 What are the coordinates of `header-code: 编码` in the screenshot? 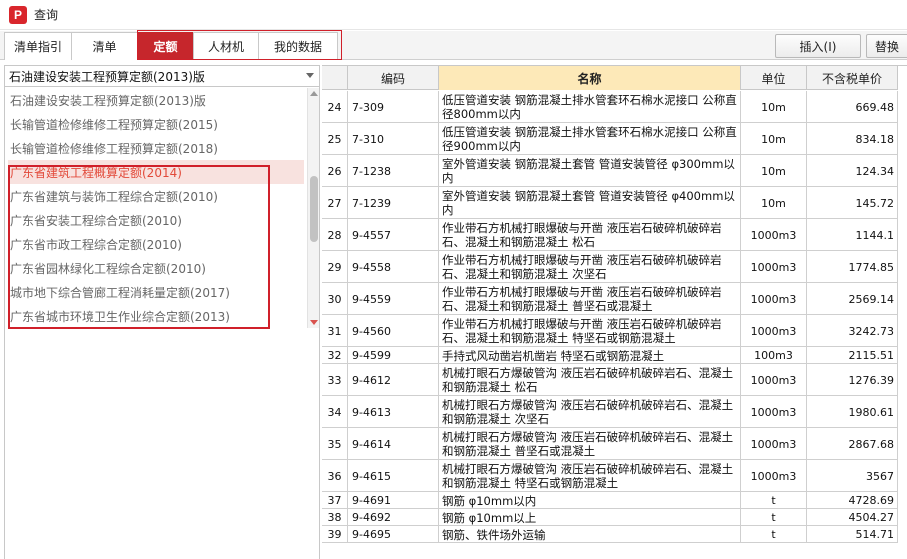 It's located at (393, 78).